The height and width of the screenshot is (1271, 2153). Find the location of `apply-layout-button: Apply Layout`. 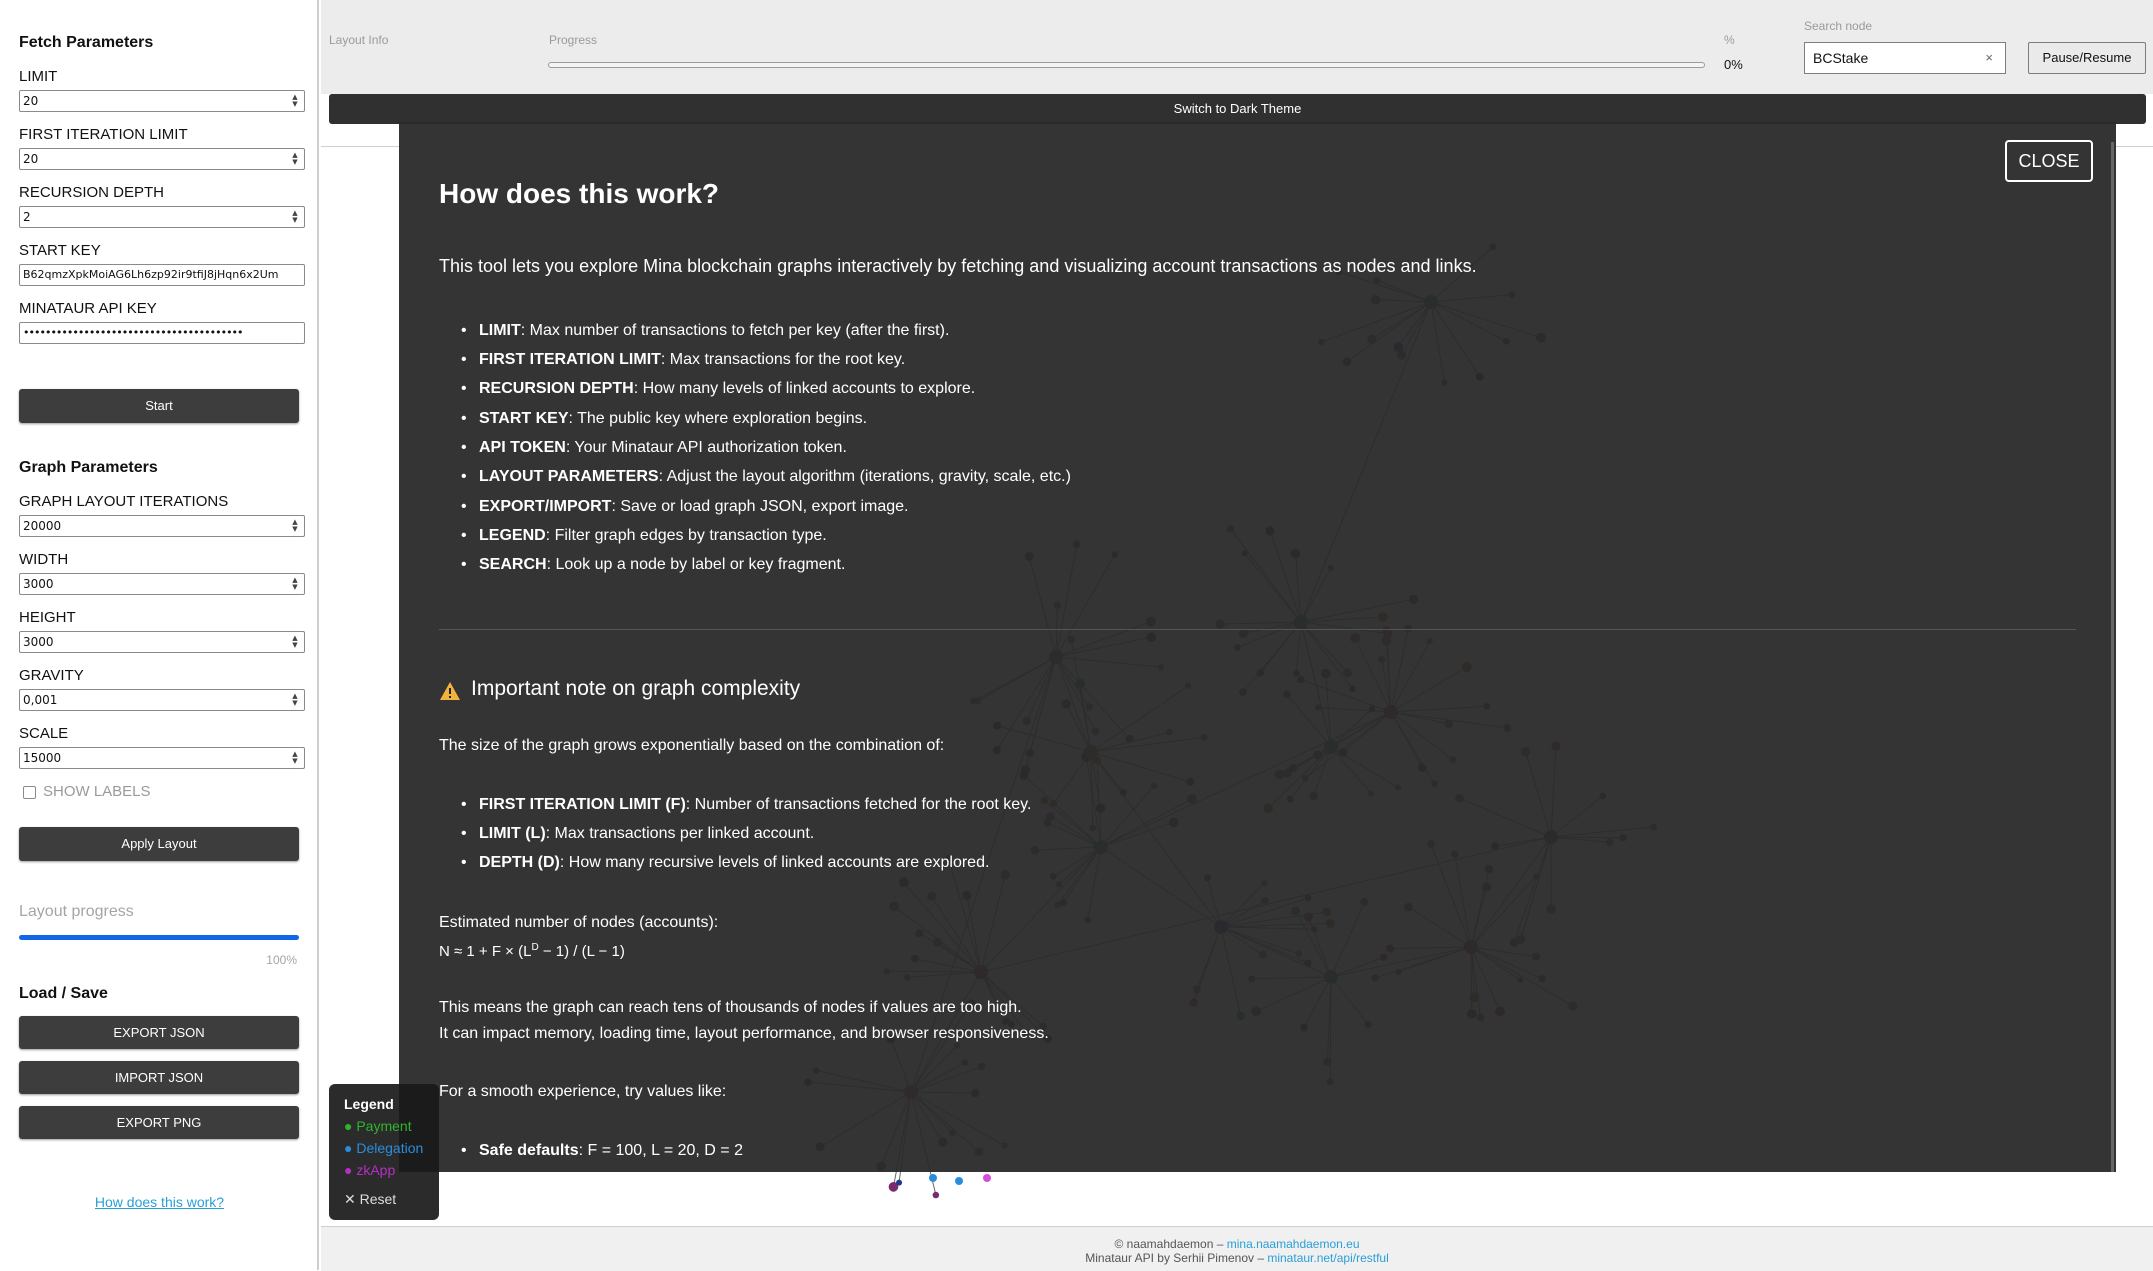

apply-layout-button: Apply Layout is located at coordinates (159, 844).